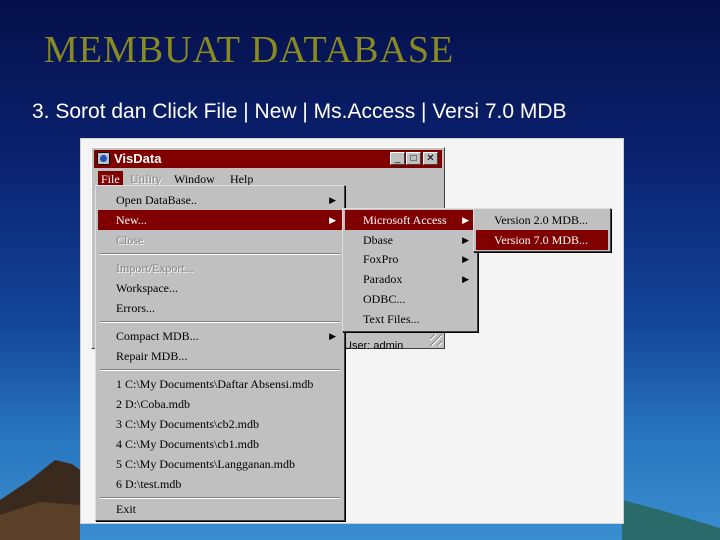 The image size is (720, 540). What do you see at coordinates (187, 424) in the screenshot?
I see `menu-item-label: 3 C:\My Documents\cb2.mdb` at bounding box center [187, 424].